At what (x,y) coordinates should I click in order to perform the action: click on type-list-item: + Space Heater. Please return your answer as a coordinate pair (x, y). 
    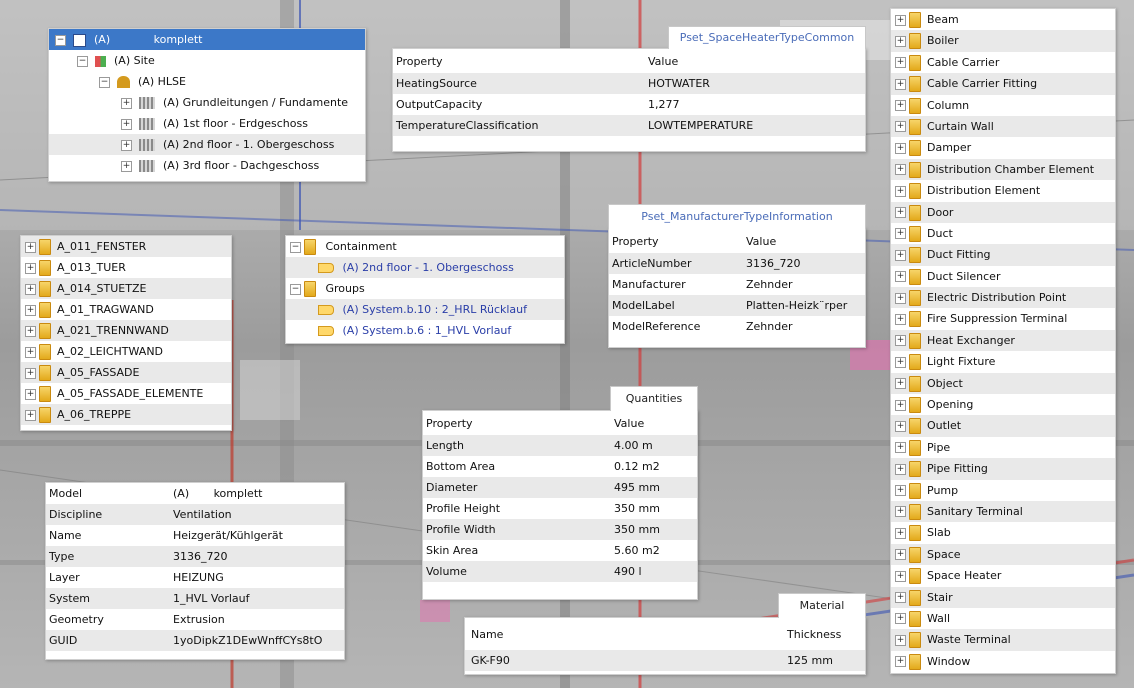
    Looking at the image, I should click on (1003, 575).